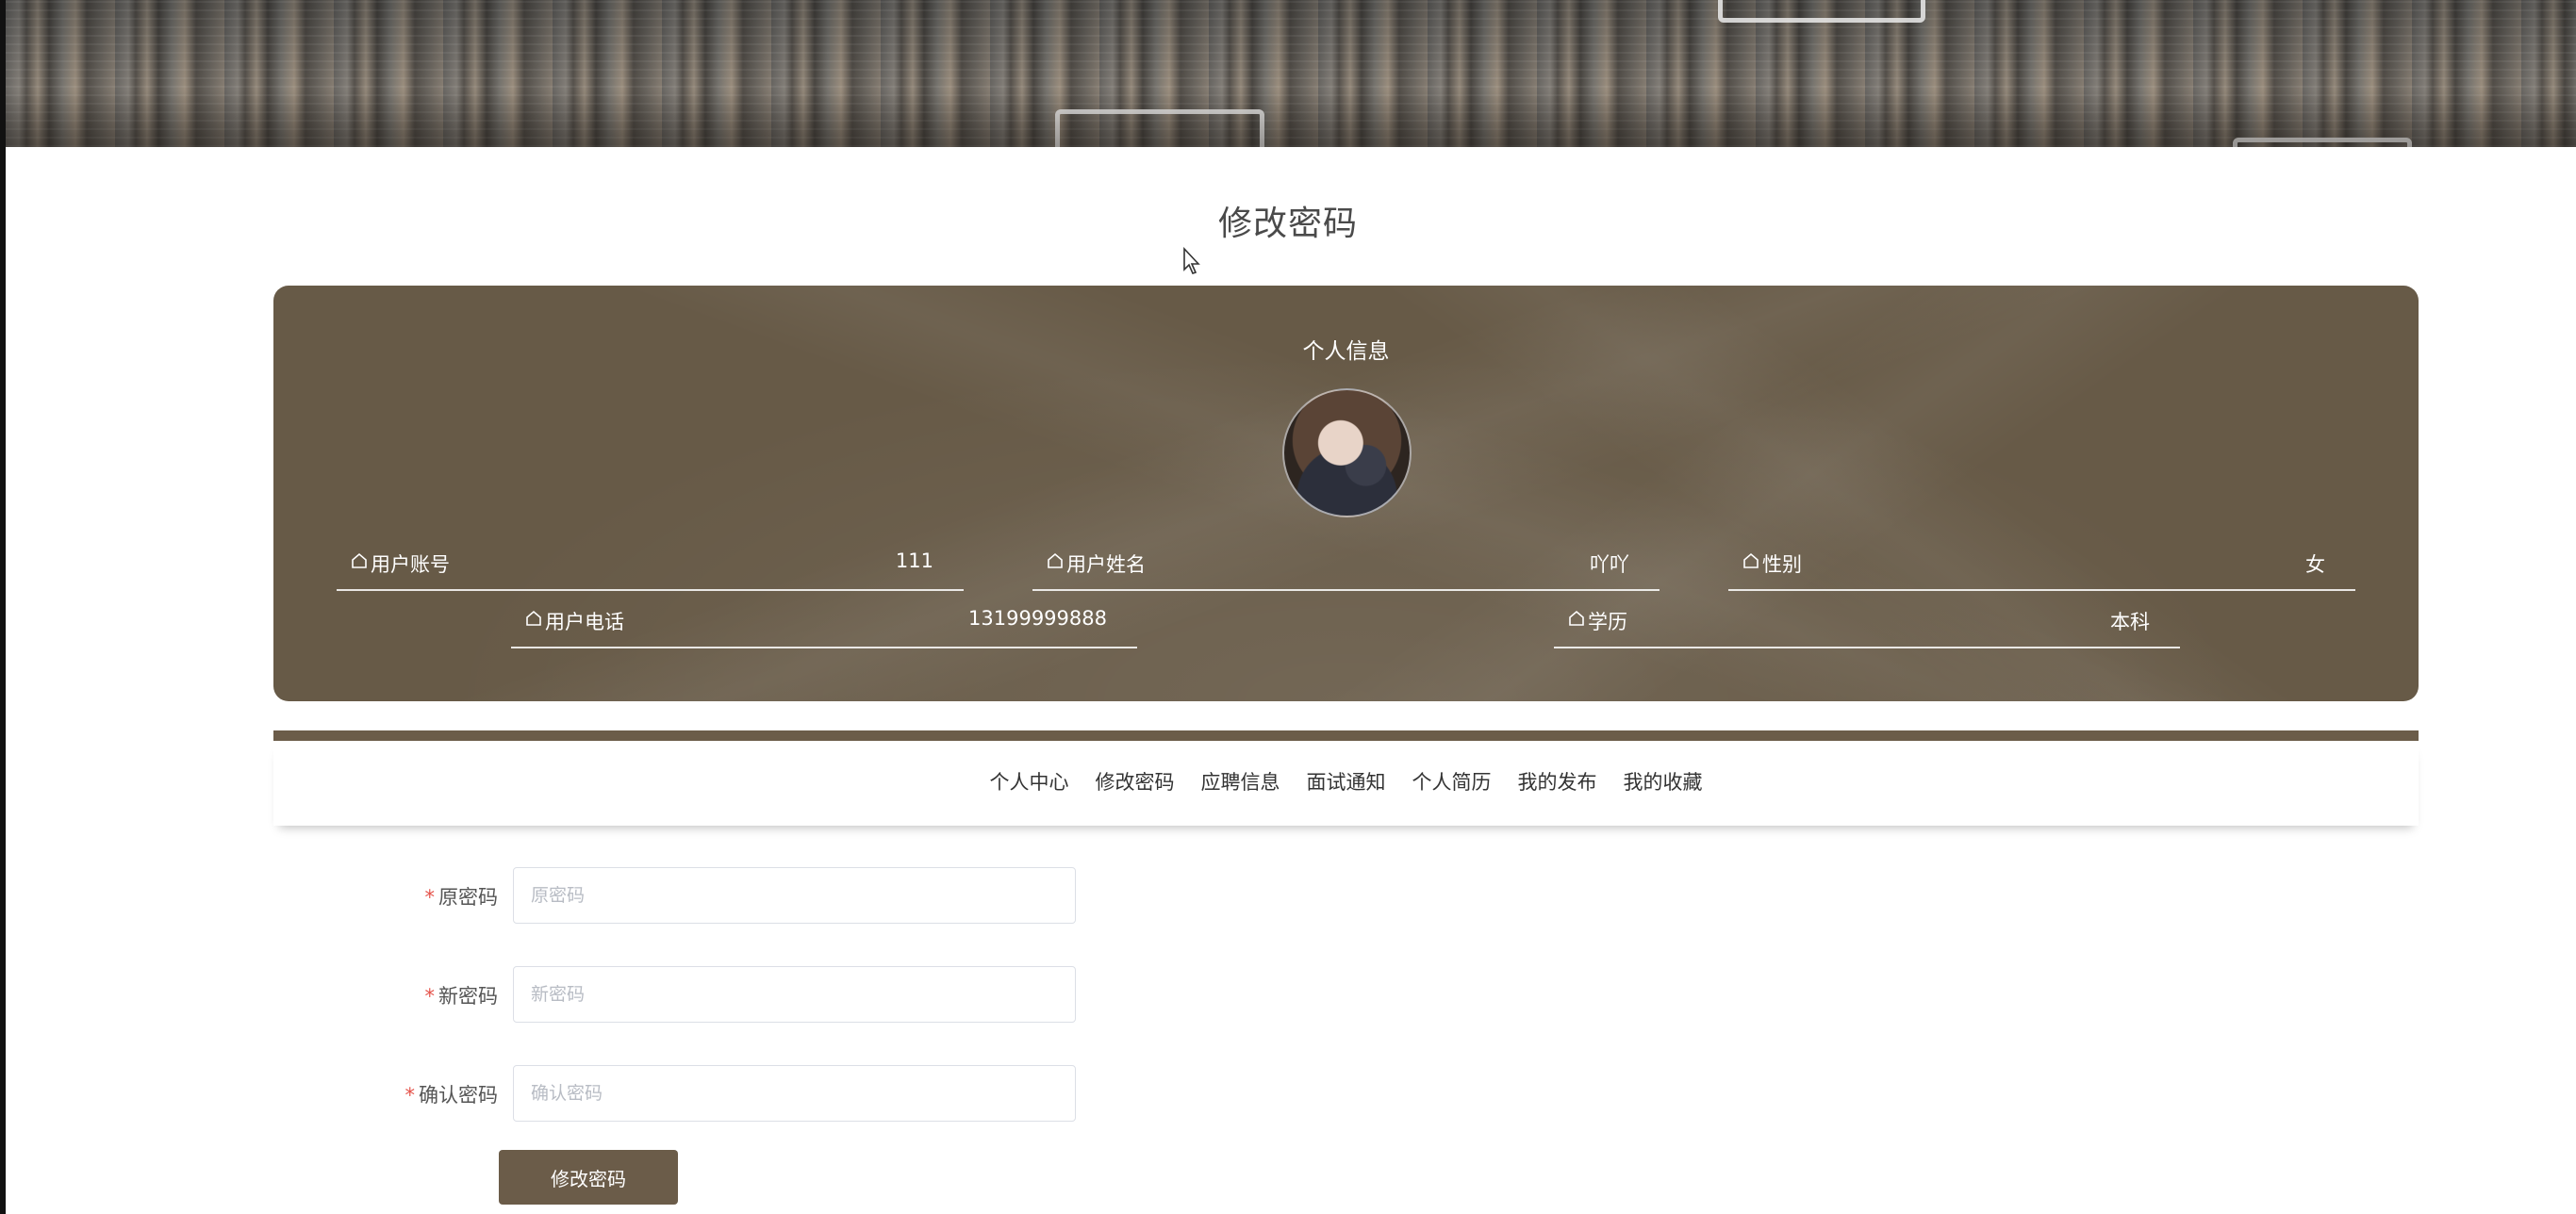 The image size is (2576, 1214). Describe the element at coordinates (458, 1096) in the screenshot. I see `label-text: 确认密码` at that location.